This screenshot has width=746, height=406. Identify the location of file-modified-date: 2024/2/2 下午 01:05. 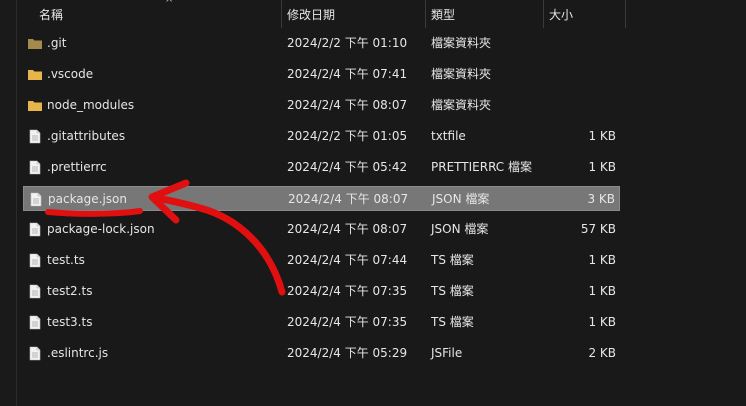
(347, 136).